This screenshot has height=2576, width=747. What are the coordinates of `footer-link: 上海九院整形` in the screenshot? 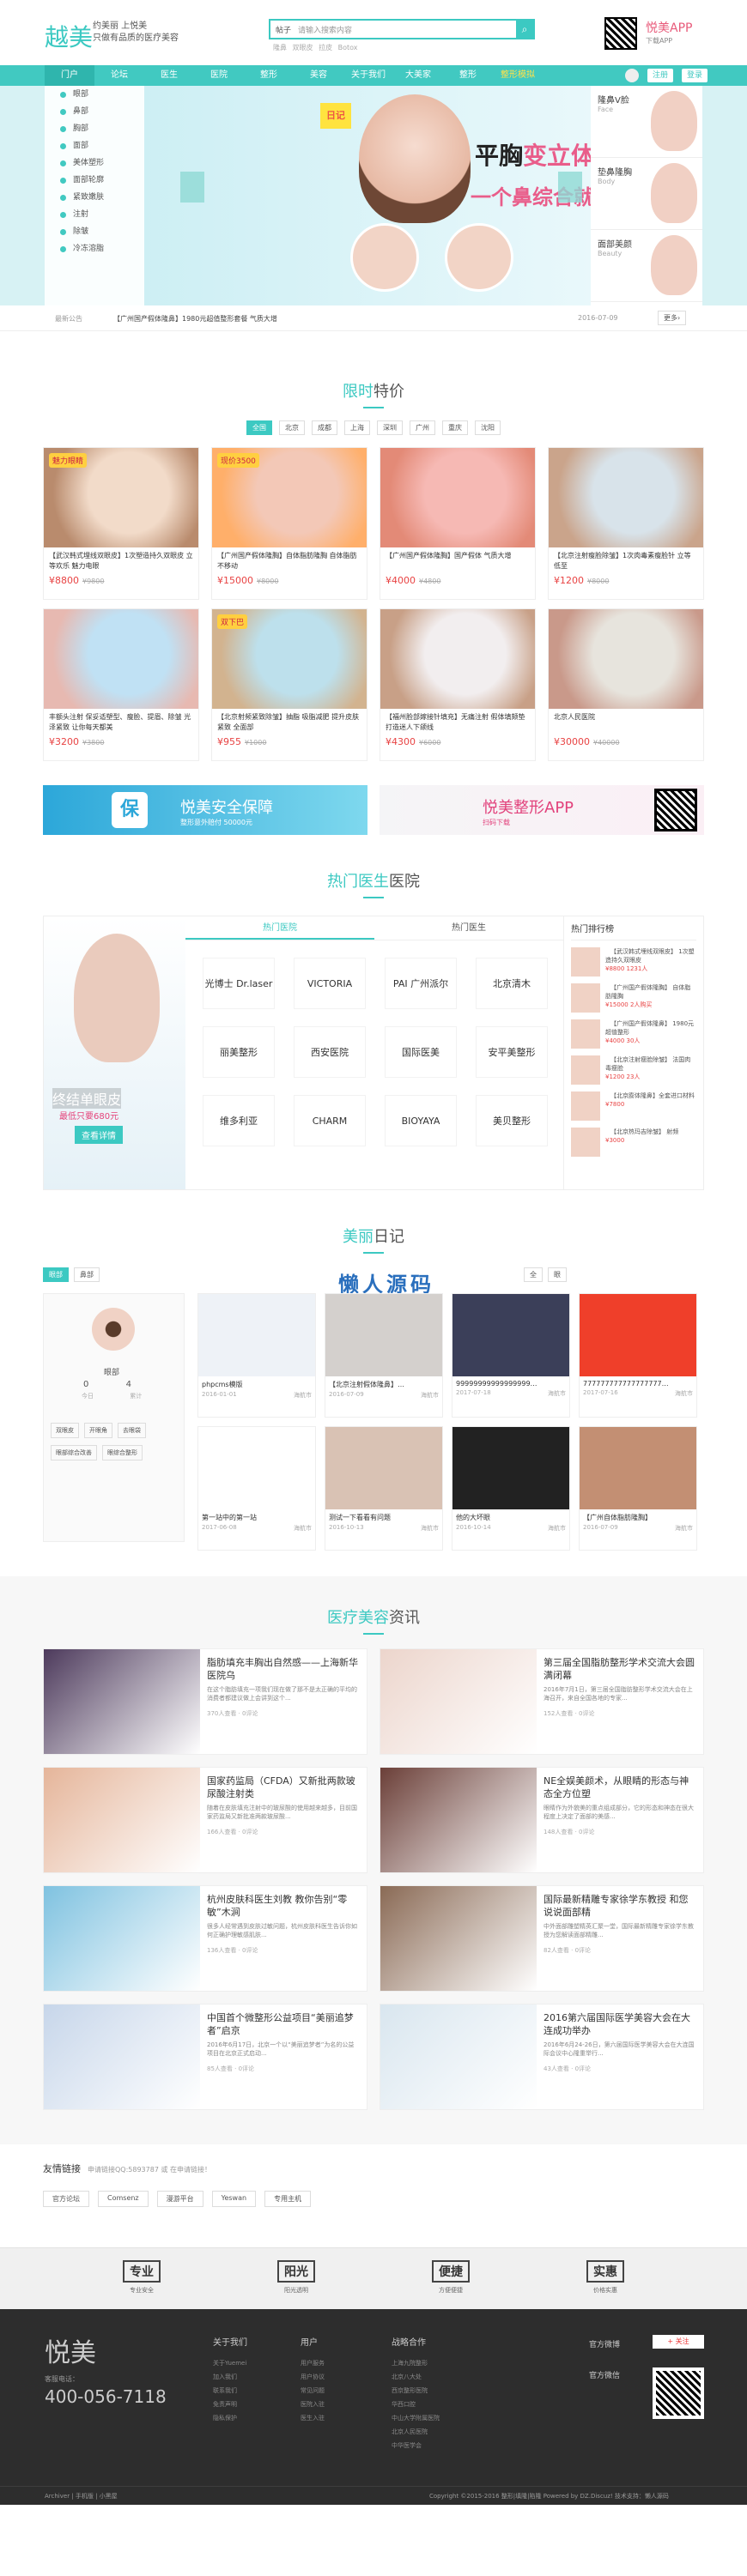 It's located at (431, 2363).